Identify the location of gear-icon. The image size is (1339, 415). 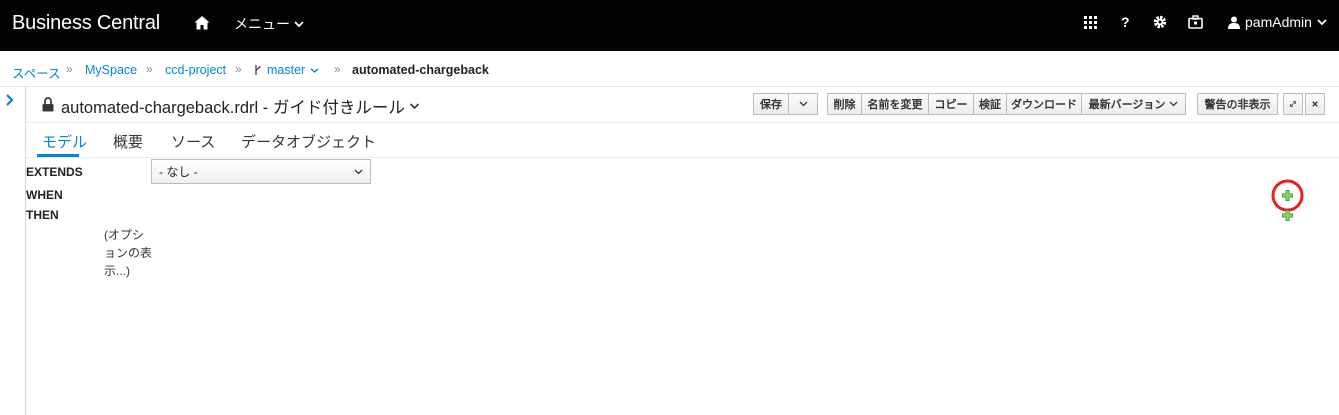
(1160, 22).